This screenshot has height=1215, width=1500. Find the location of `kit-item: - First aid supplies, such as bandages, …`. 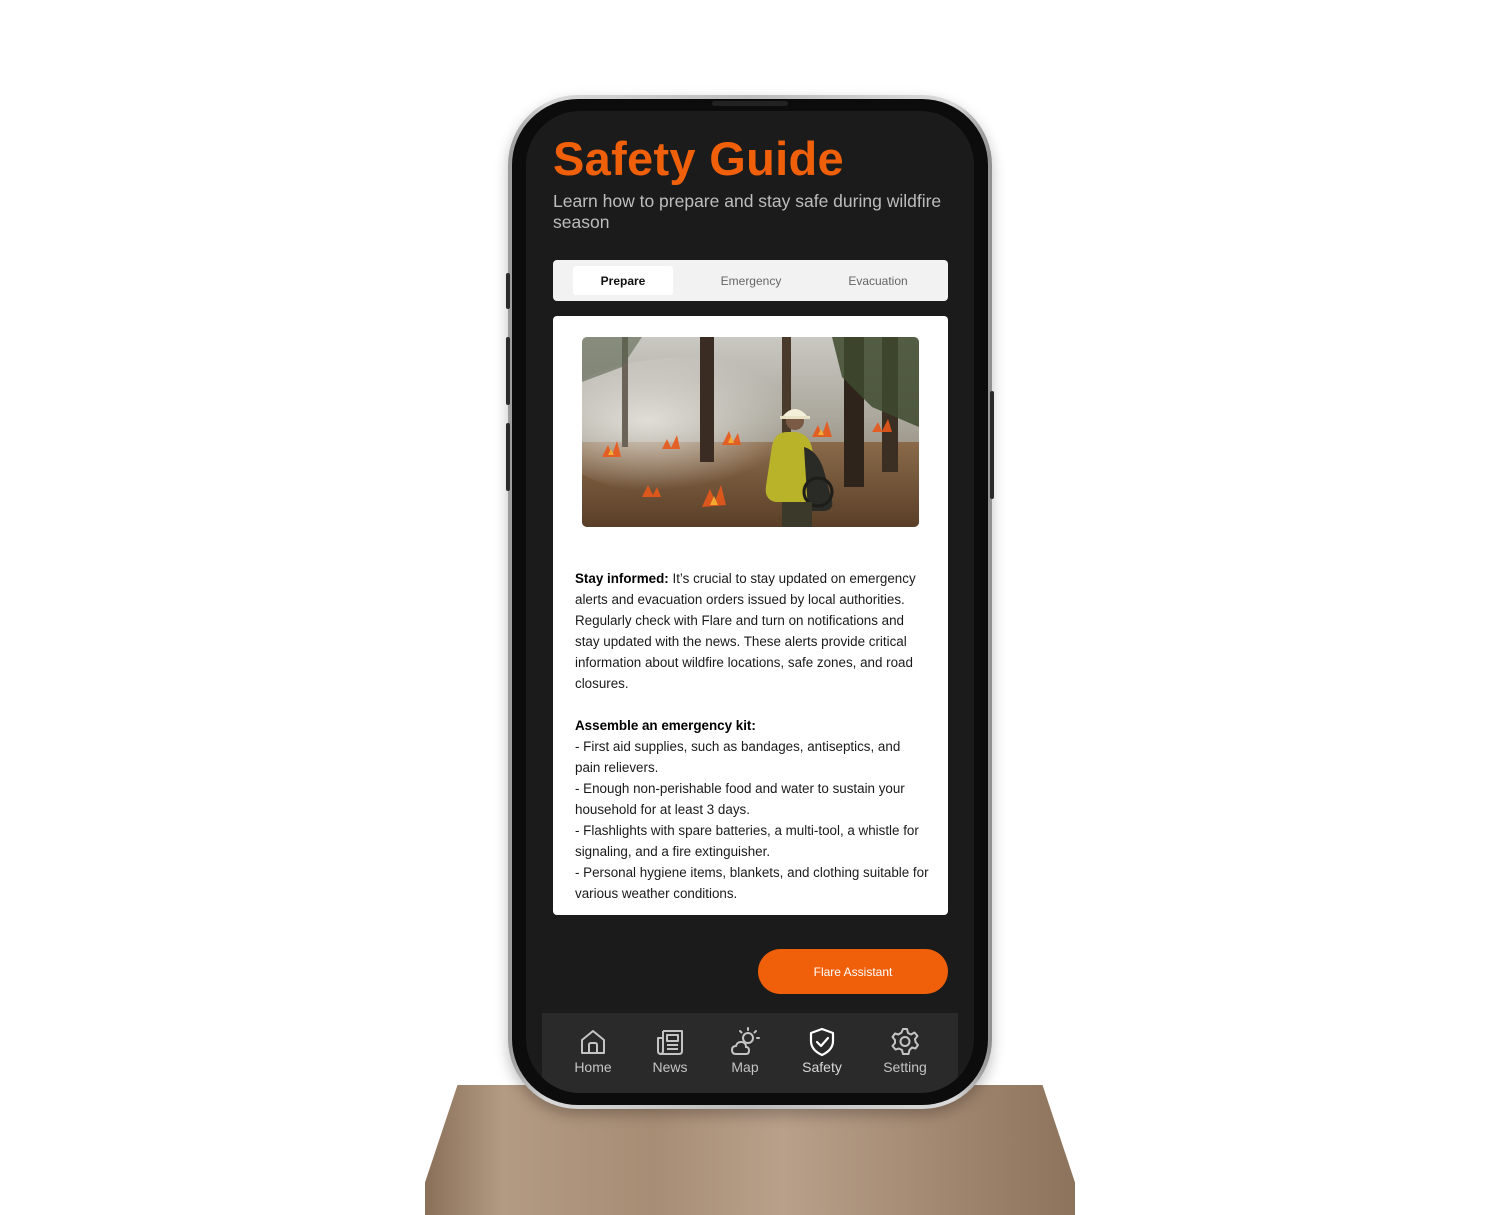

kit-item: - First aid supplies, such as bandages, … is located at coordinates (738, 757).